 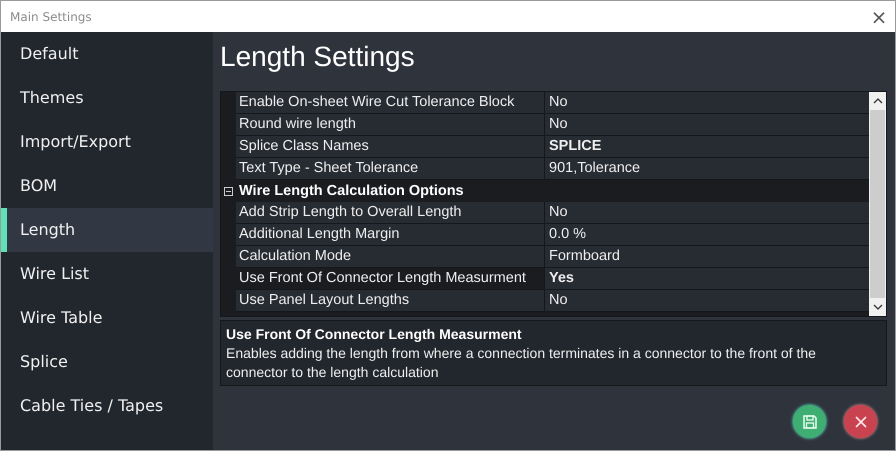 I want to click on sidebar-item: BOM, so click(x=107, y=186).